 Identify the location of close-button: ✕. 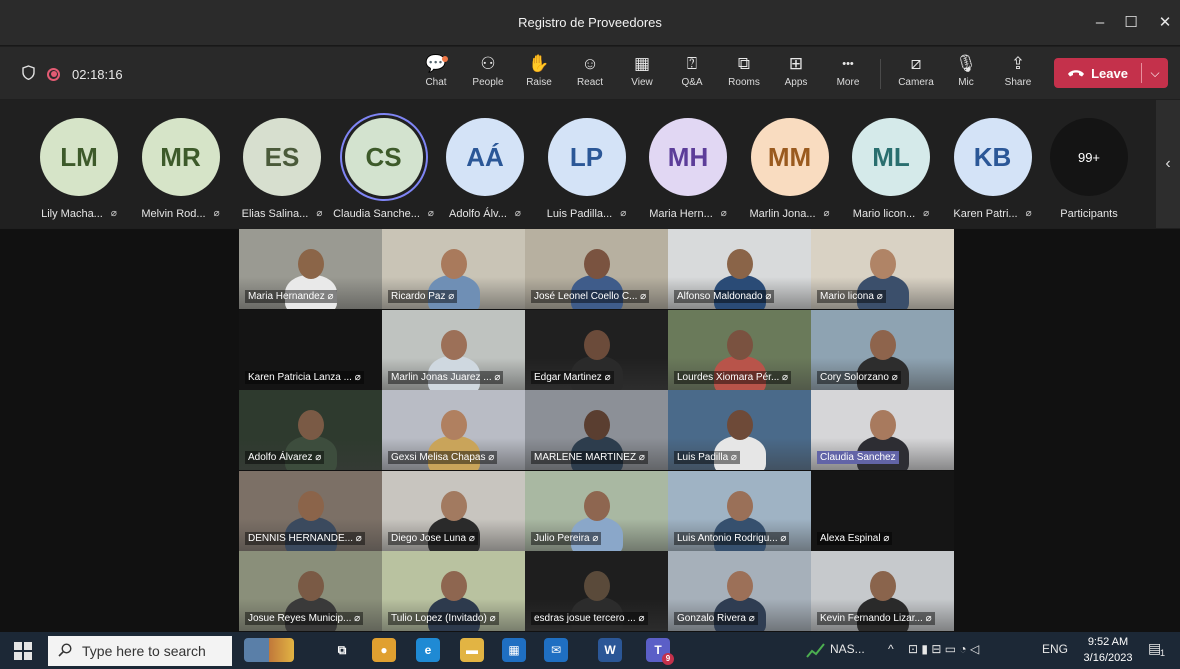
(1165, 22).